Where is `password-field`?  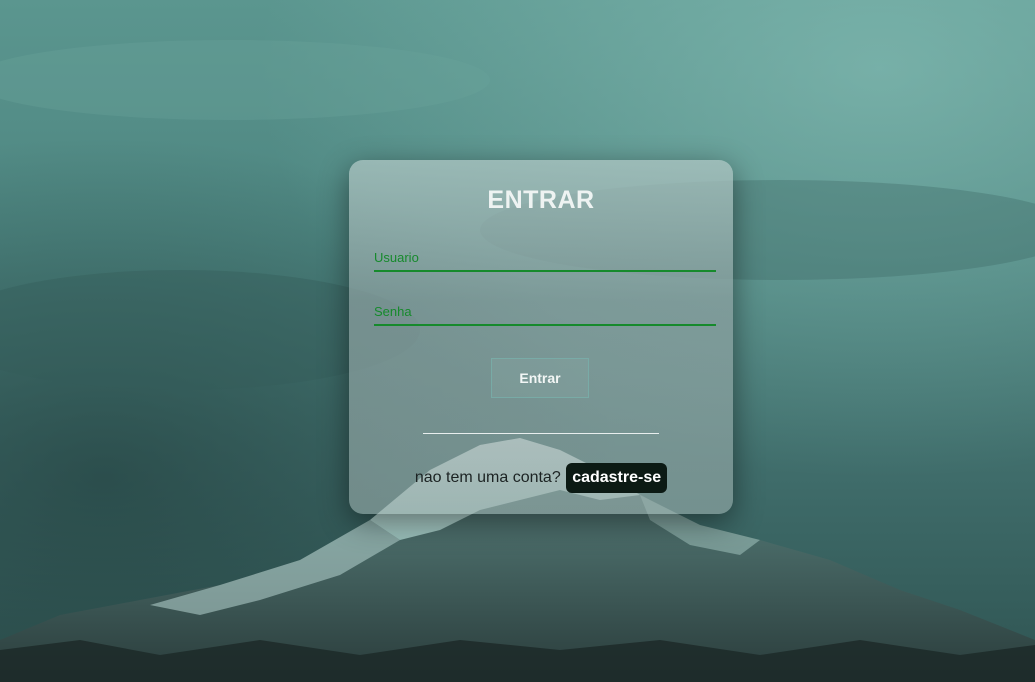
password-field is located at coordinates (545, 312).